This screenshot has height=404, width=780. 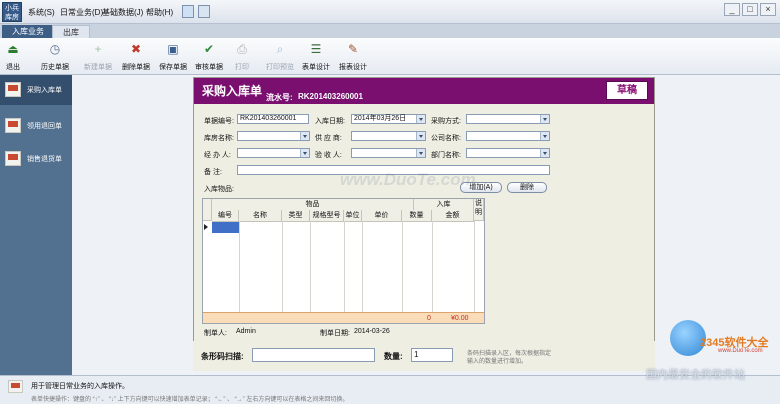 I want to click on qty-input: 1, so click(x=432, y=355).